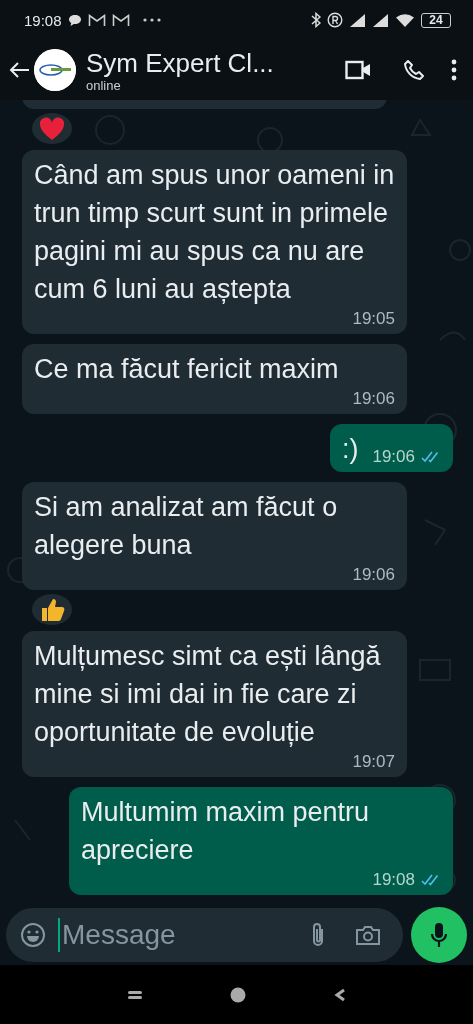 The height and width of the screenshot is (1024, 473). What do you see at coordinates (204, 935) in the screenshot?
I see `message-bar: Message` at bounding box center [204, 935].